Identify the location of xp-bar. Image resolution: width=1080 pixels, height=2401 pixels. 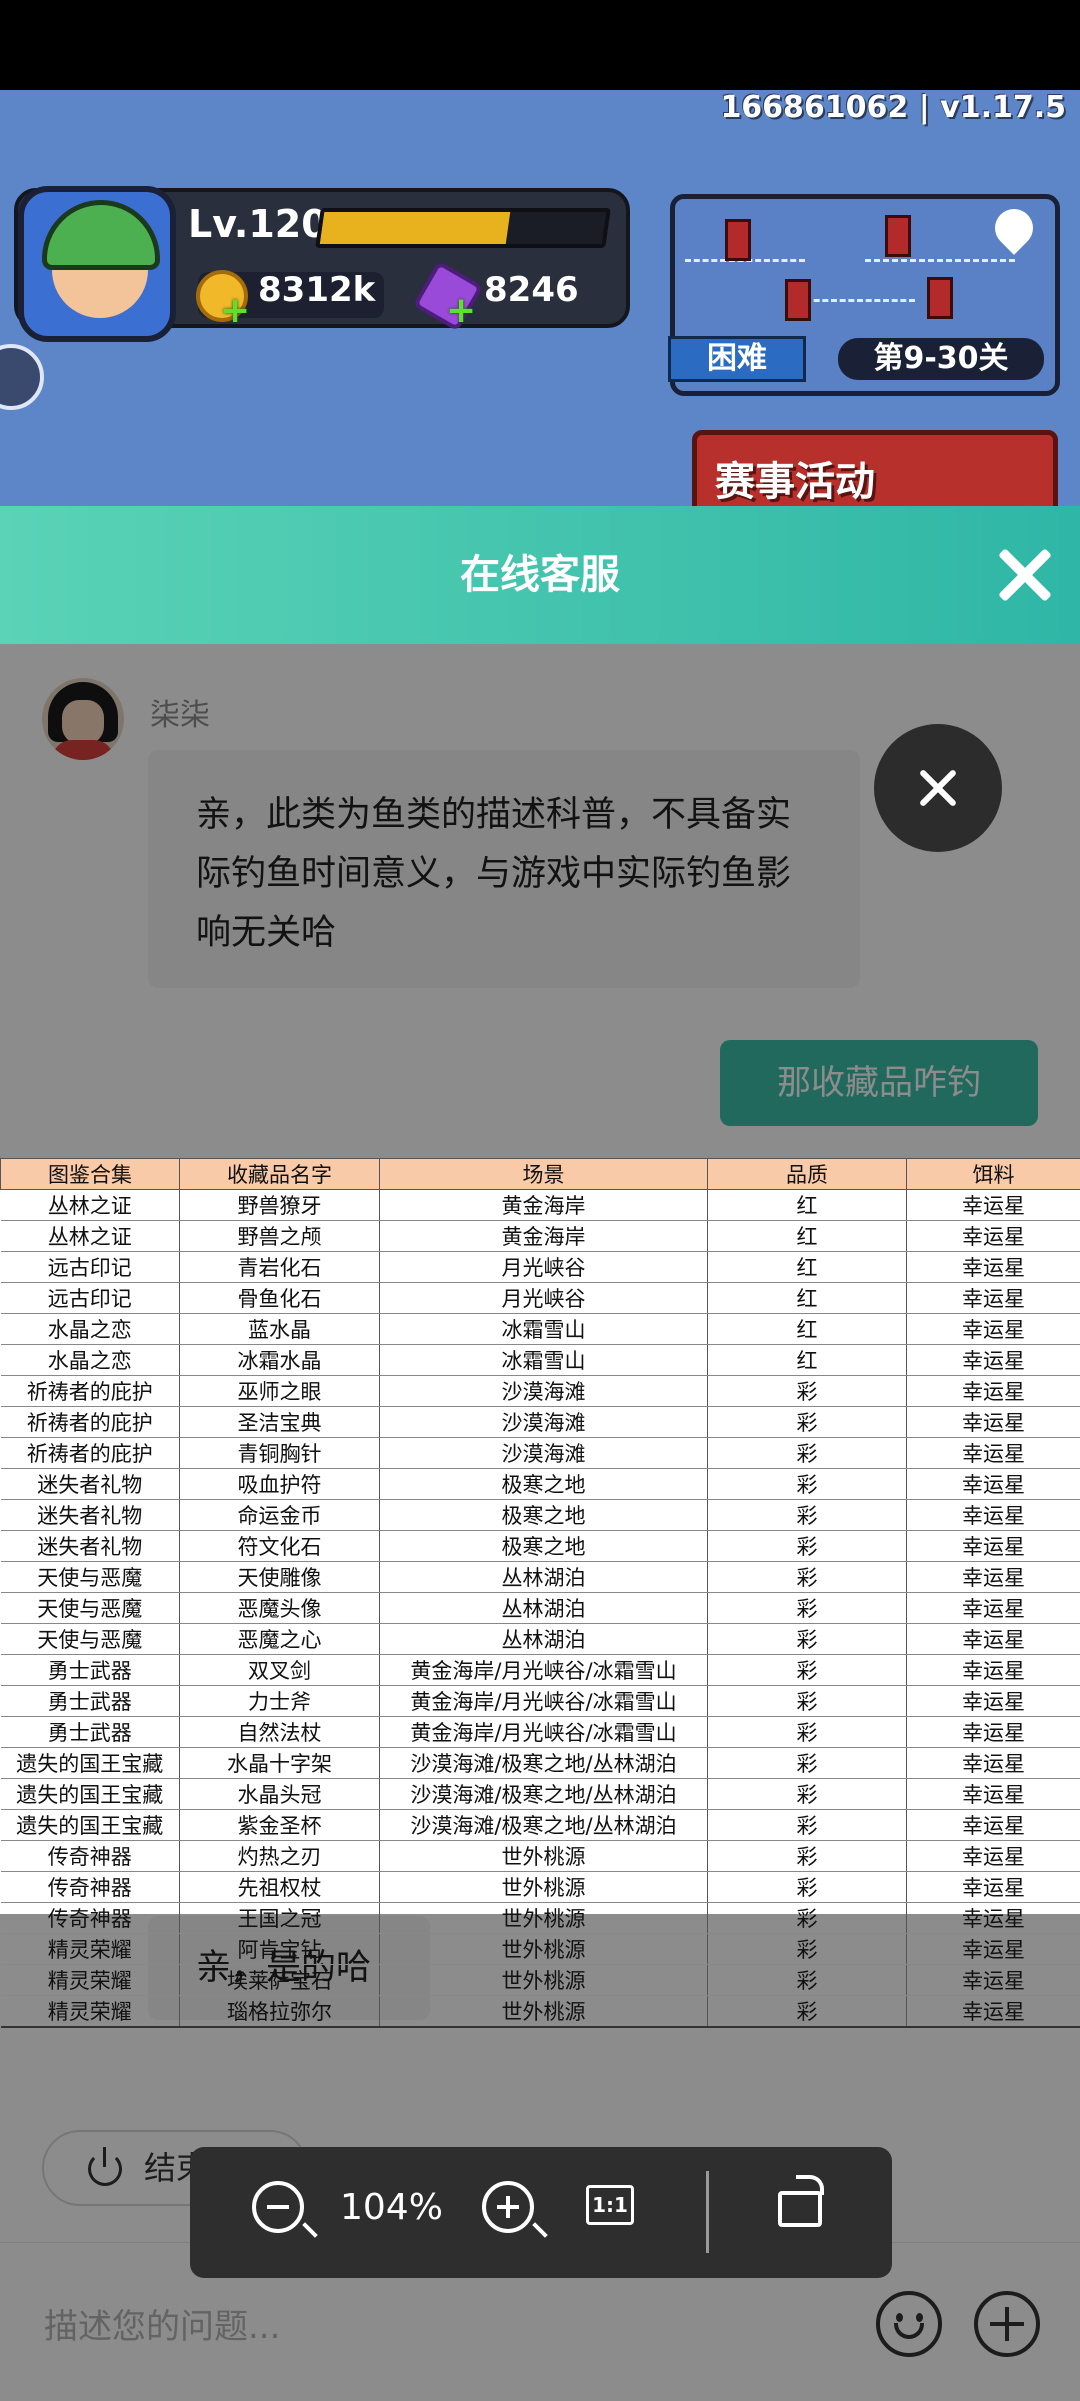
(463, 228).